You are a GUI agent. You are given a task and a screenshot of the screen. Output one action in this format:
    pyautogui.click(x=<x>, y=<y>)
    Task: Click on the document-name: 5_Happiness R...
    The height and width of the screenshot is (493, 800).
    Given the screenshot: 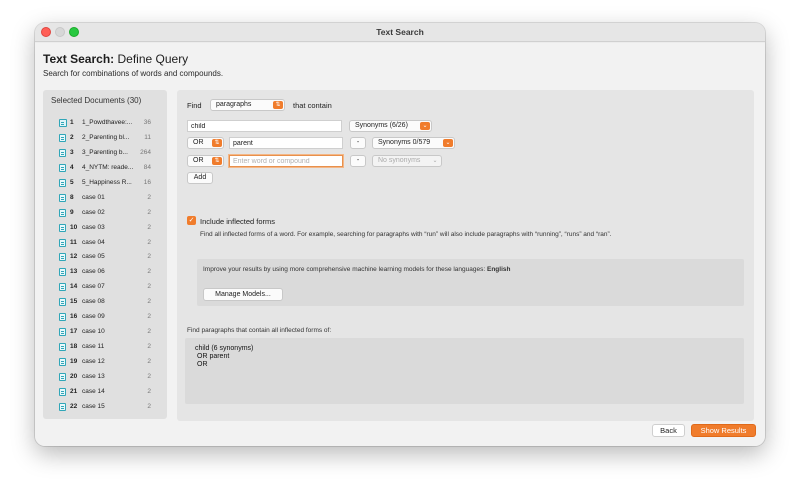 What is the action you would take?
    pyautogui.click(x=107, y=182)
    